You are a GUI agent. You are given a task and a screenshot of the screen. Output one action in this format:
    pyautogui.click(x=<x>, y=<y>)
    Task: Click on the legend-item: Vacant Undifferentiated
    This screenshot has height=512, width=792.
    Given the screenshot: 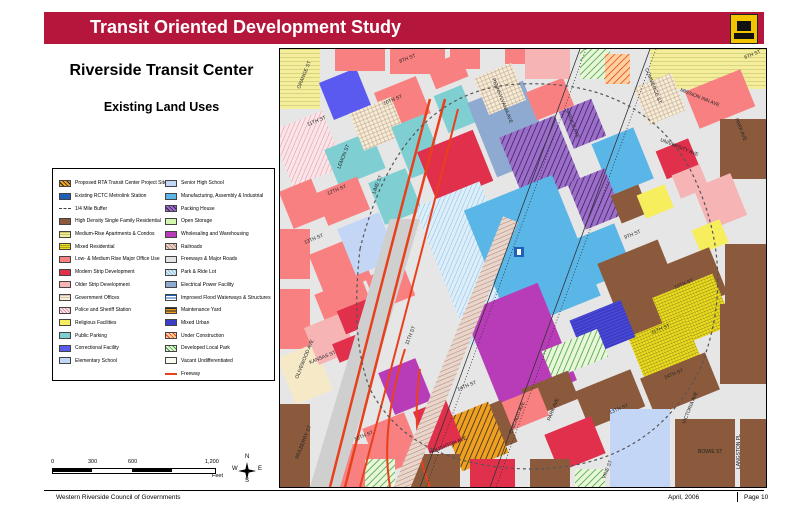 What is the action you would take?
    pyautogui.click(x=218, y=361)
    